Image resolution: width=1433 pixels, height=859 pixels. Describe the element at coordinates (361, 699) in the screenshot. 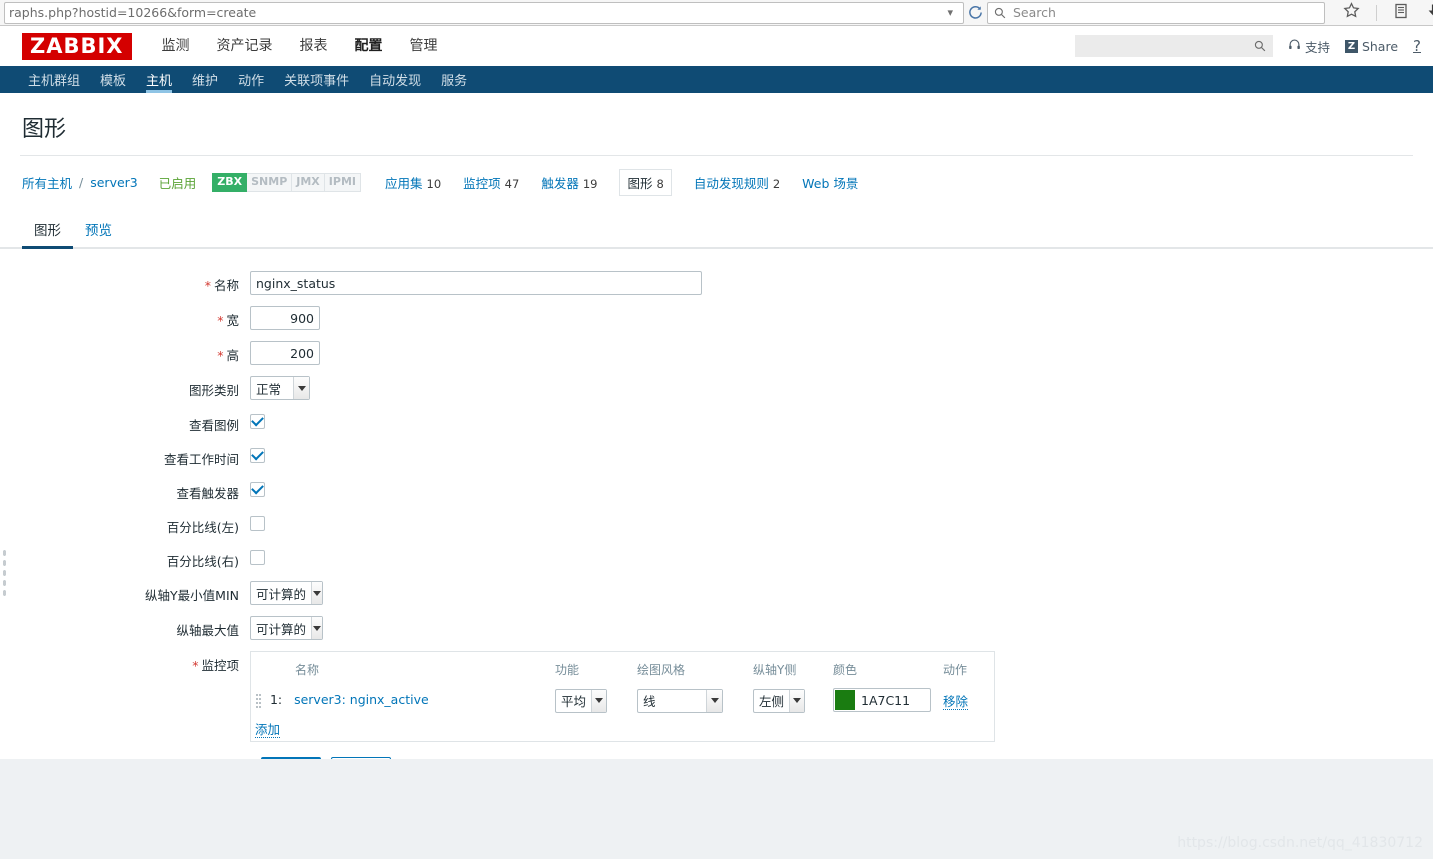

I see `item-name-link: server3: nginx_active` at that location.